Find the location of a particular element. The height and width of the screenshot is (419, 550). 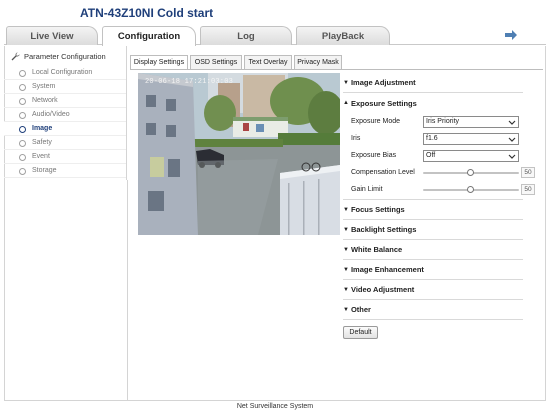

sidebar-item-image: Image is located at coordinates (65, 129).